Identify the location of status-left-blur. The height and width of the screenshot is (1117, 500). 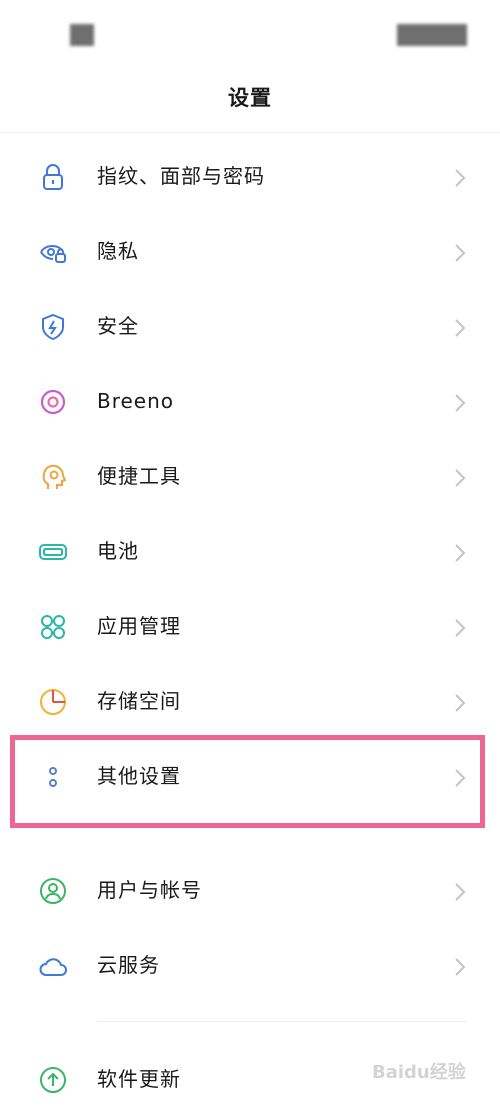
(82, 35).